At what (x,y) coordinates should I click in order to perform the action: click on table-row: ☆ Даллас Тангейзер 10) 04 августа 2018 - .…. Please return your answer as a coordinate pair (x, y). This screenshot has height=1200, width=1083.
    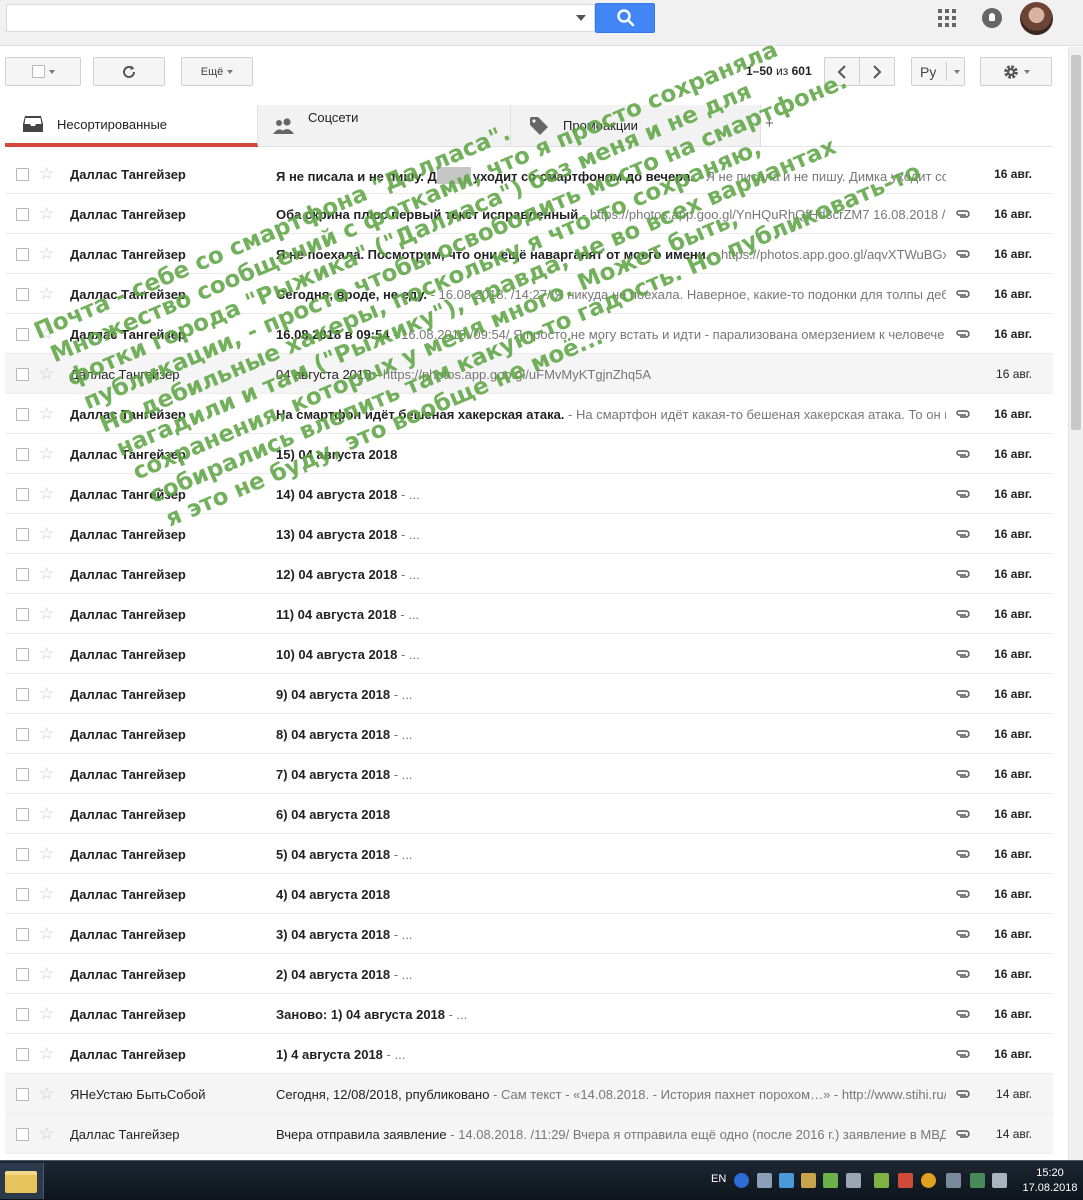
    Looking at the image, I should click on (529, 654).